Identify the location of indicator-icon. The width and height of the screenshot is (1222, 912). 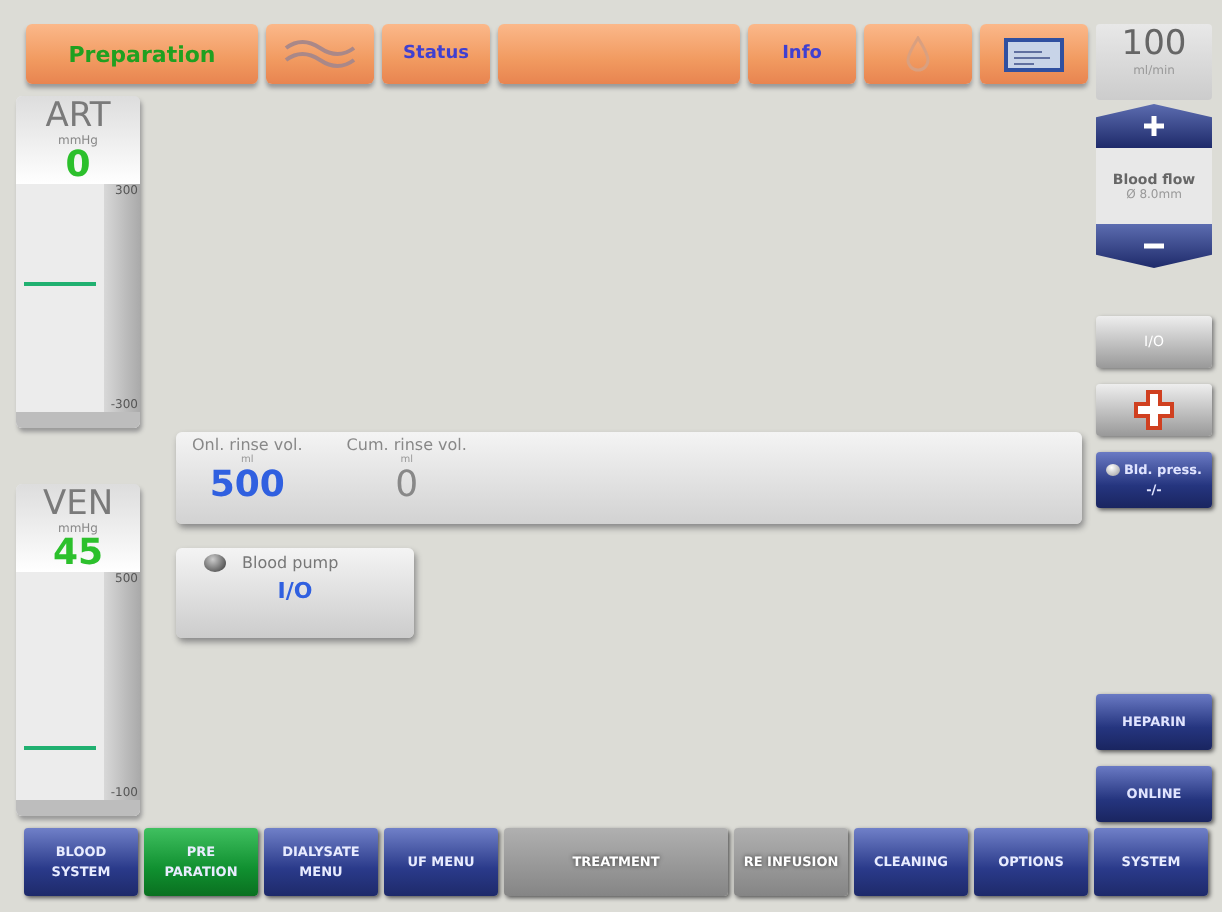
(1112, 470).